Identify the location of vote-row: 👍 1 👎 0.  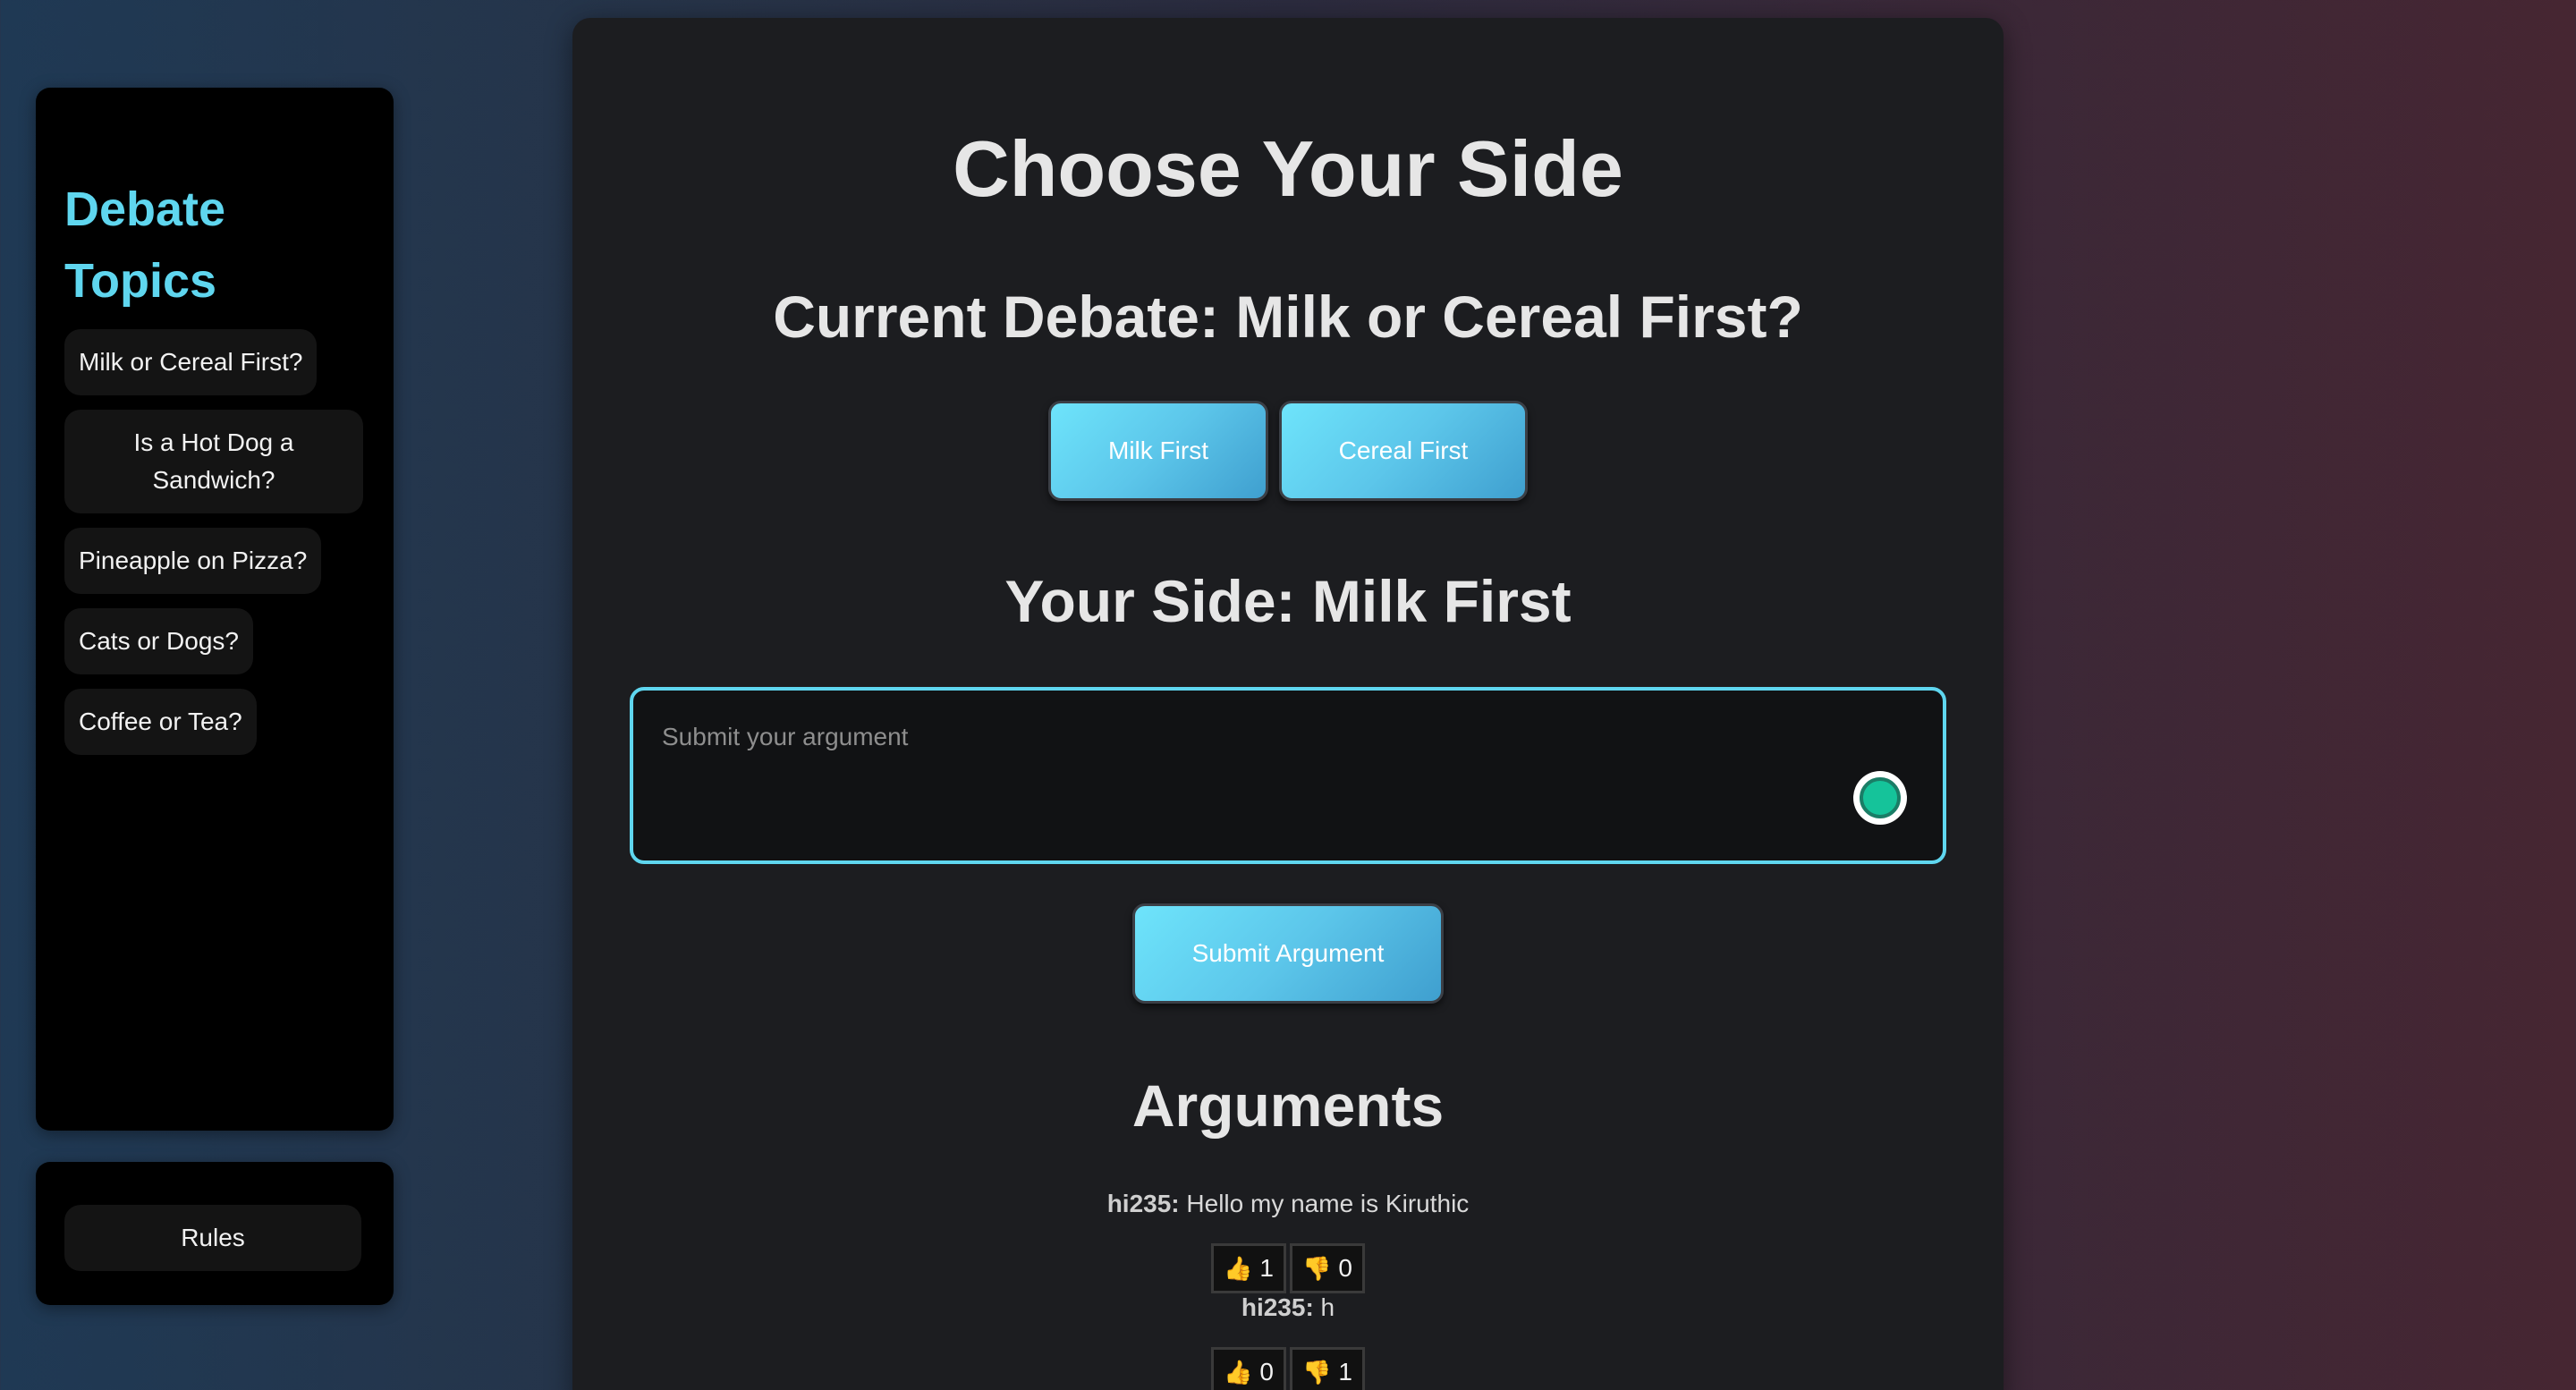
(1288, 1268).